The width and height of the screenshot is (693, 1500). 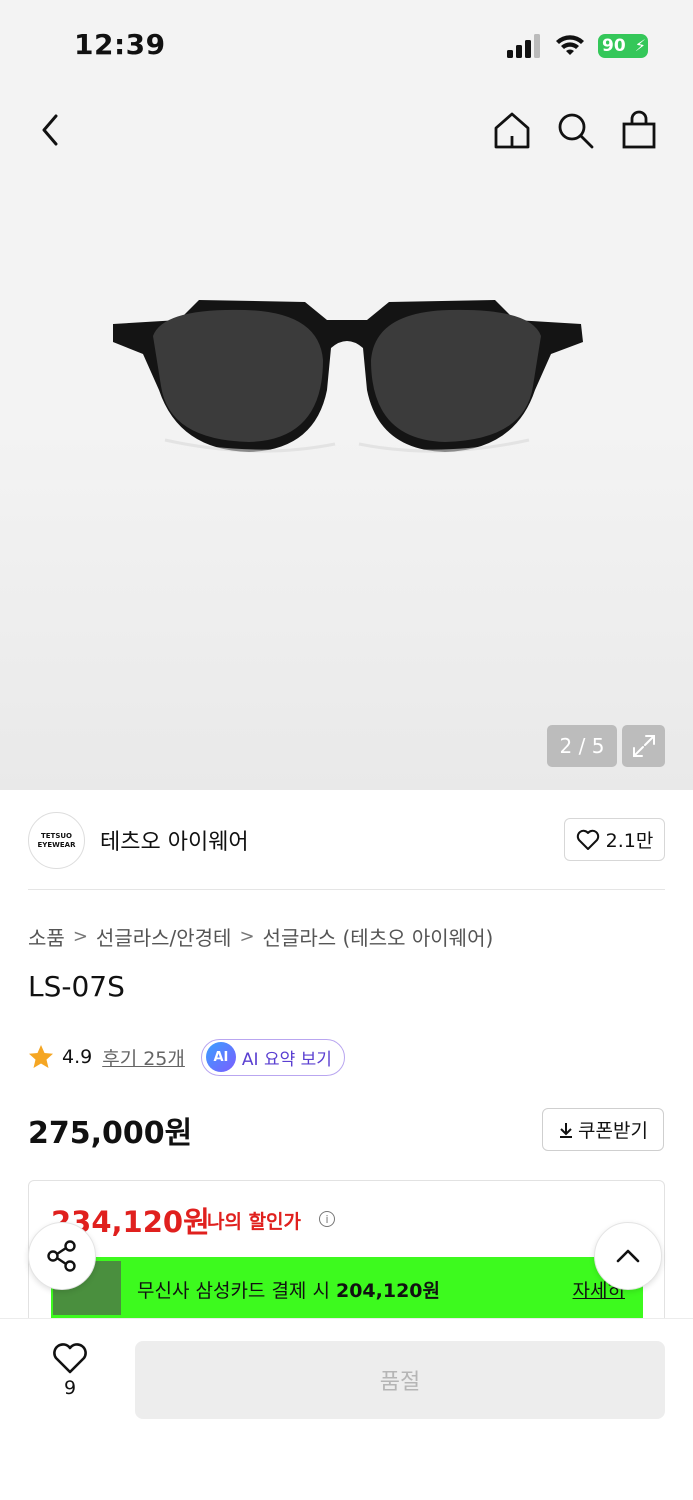 What do you see at coordinates (286, 1059) in the screenshot?
I see `ai-summary-label: AI 요약 보기` at bounding box center [286, 1059].